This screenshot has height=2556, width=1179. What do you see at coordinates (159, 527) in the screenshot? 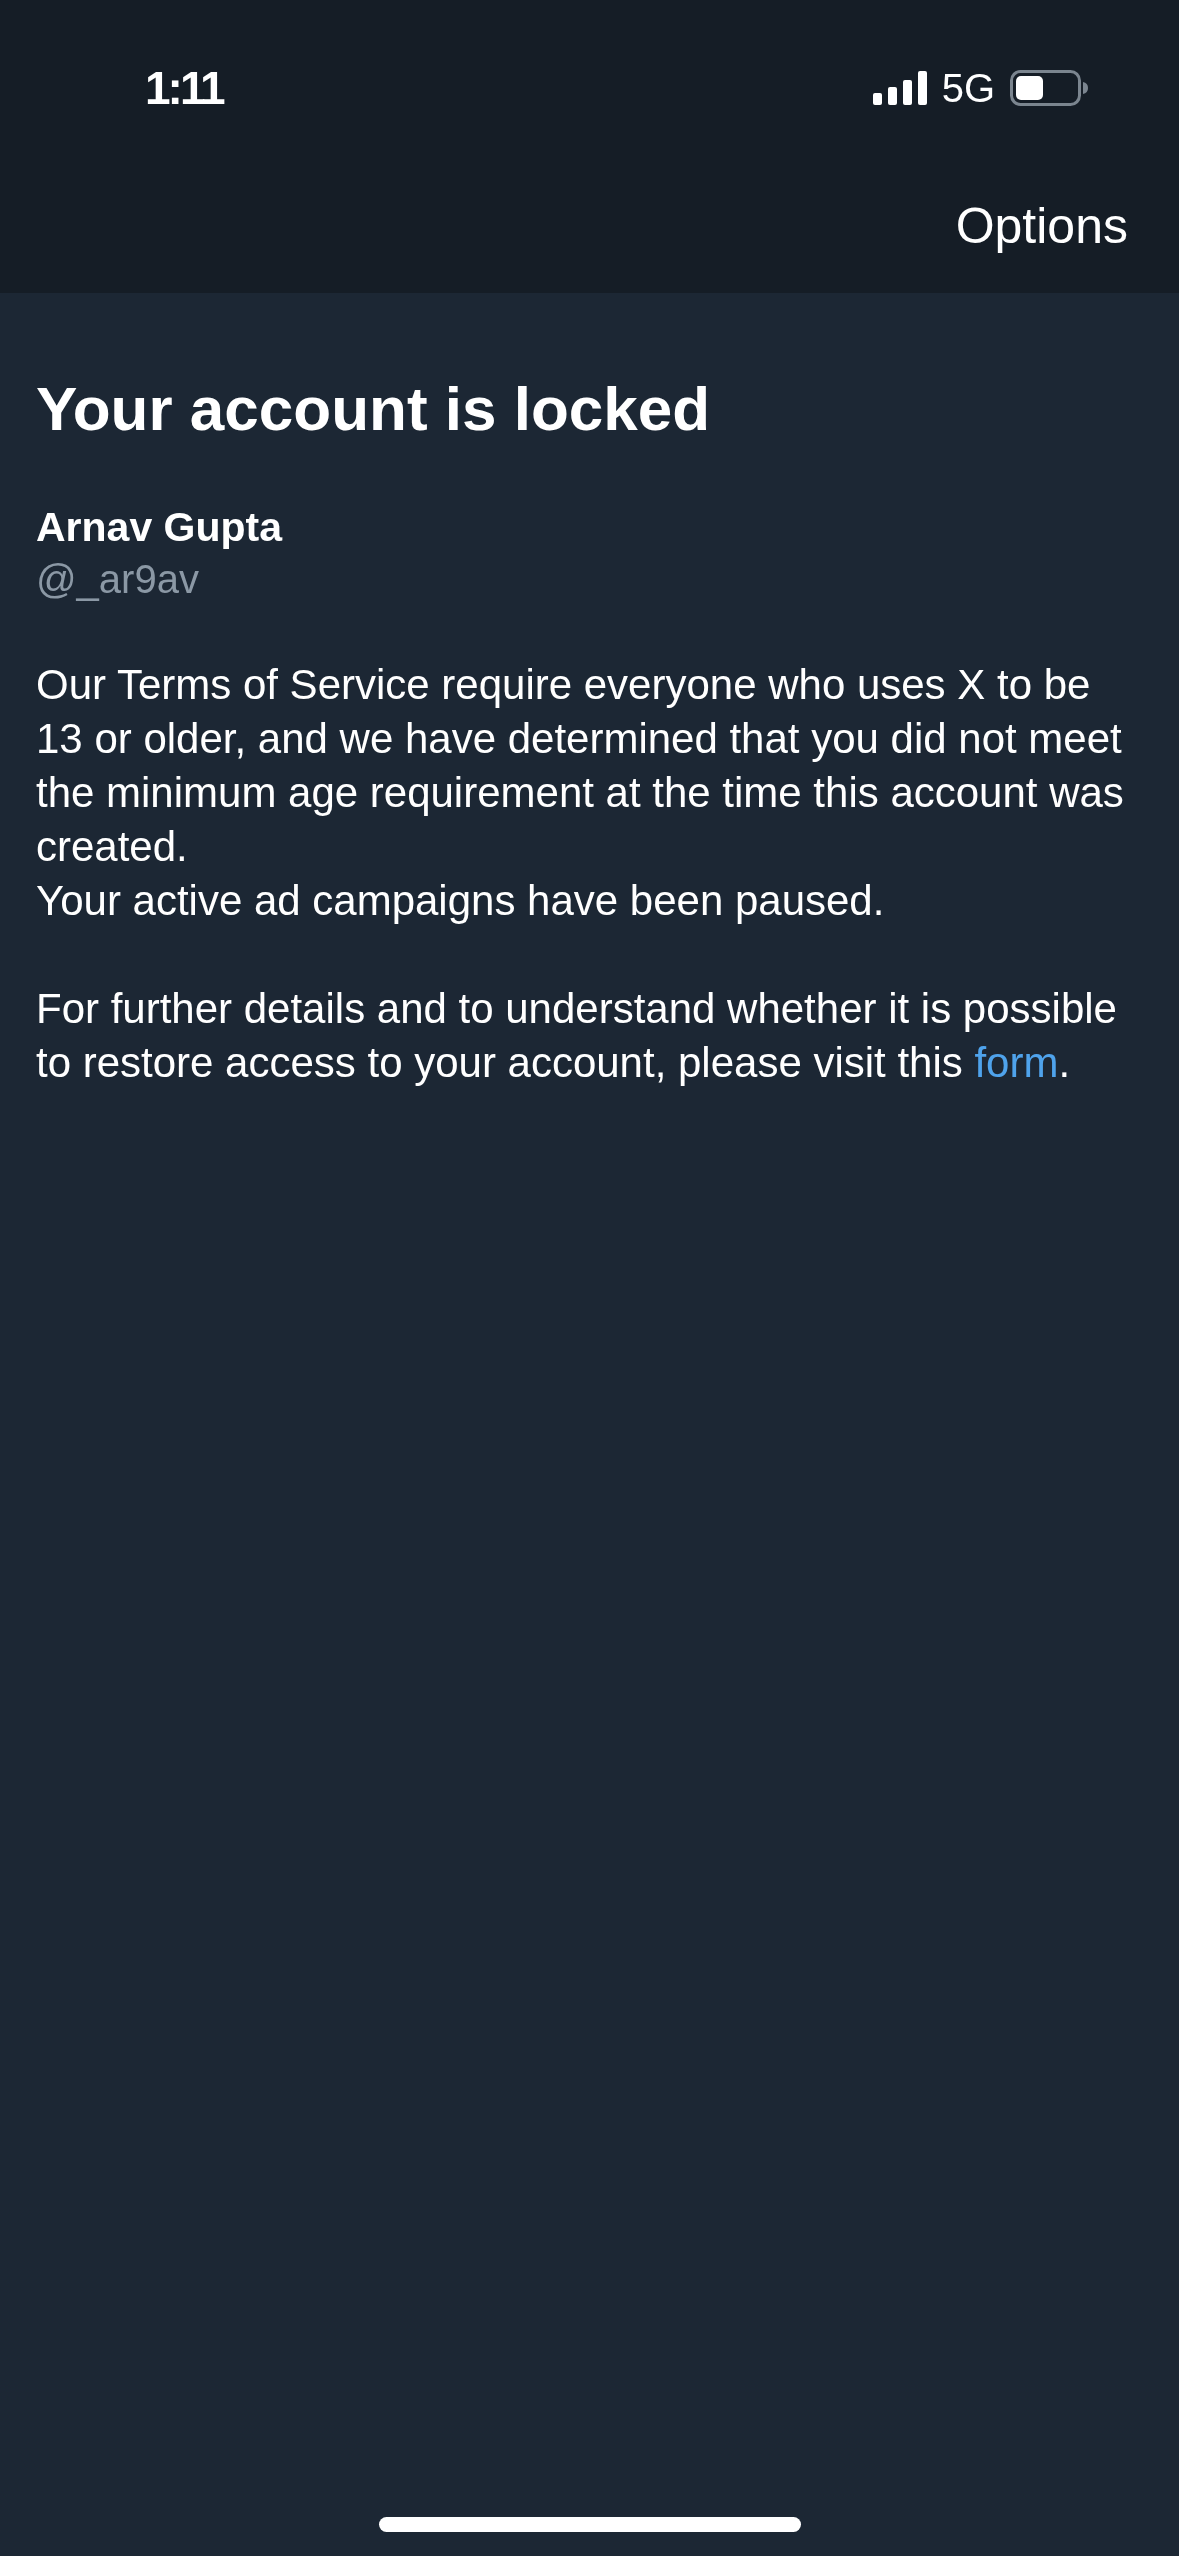
I see `account-name: Arnav Gupta` at bounding box center [159, 527].